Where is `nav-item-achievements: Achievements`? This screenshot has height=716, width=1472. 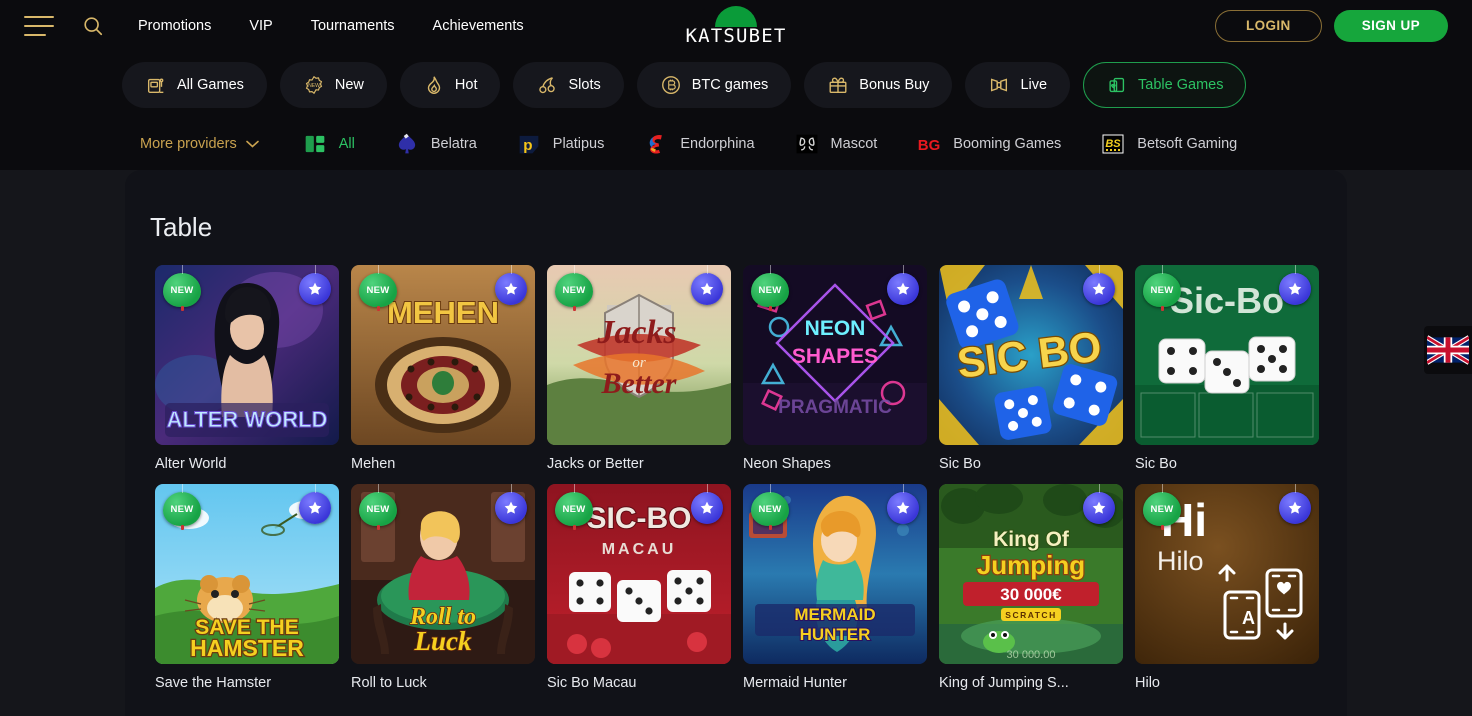
nav-item-achievements: Achievements is located at coordinates (478, 26).